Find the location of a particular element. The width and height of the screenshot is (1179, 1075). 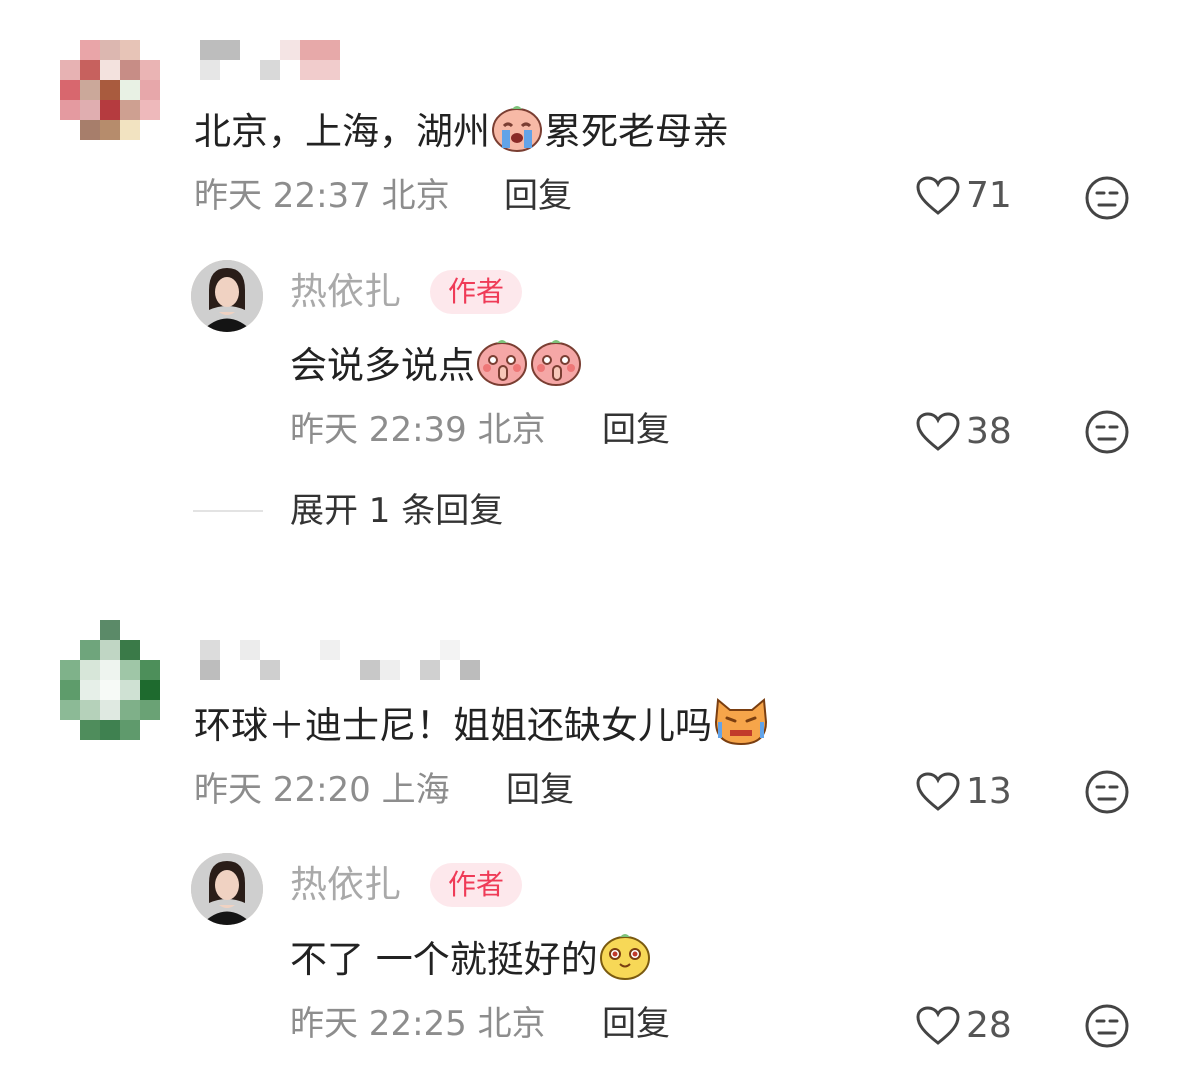

comment-text: 环球＋迪士尼！姐姐还缺女儿吗 is located at coordinates (482, 727).